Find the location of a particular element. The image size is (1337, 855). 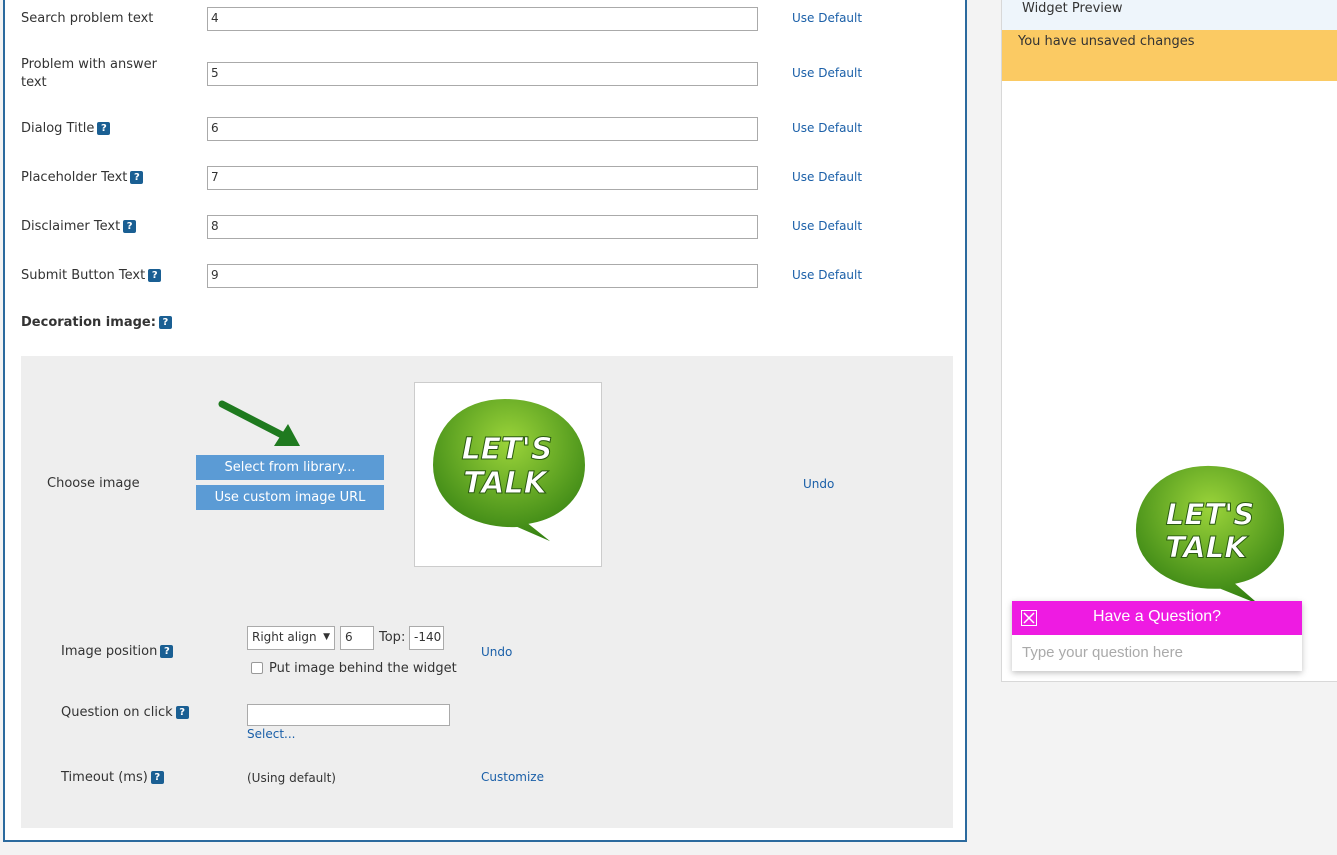

search-problem-use-default-link: Use Default is located at coordinates (827, 18).